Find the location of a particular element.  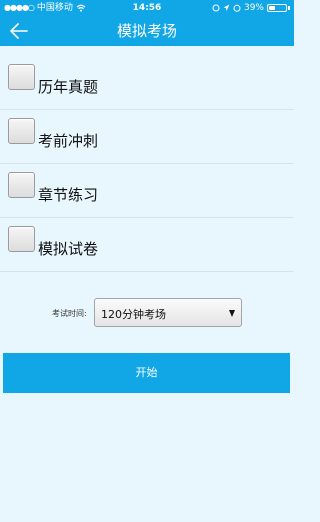

option-label-3: 章节练习 is located at coordinates (68, 195).